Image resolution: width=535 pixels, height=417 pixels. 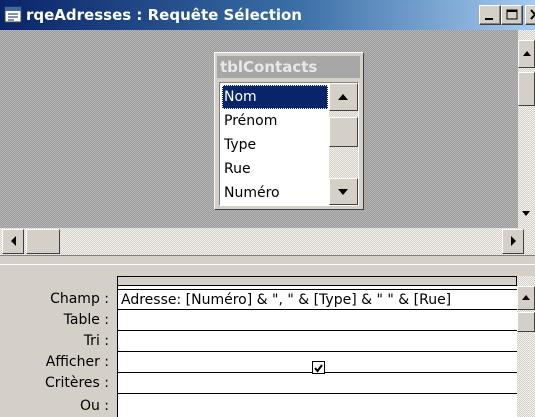 I want to click on maximize-icon, so click(x=512, y=14).